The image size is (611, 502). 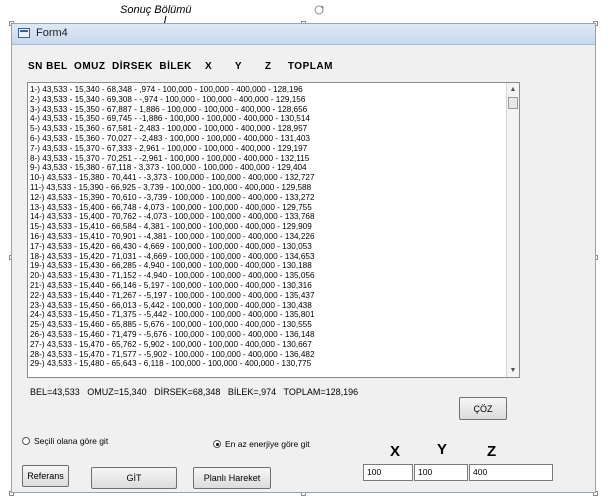 I want to click on window-title: Form4, so click(x=52, y=33).